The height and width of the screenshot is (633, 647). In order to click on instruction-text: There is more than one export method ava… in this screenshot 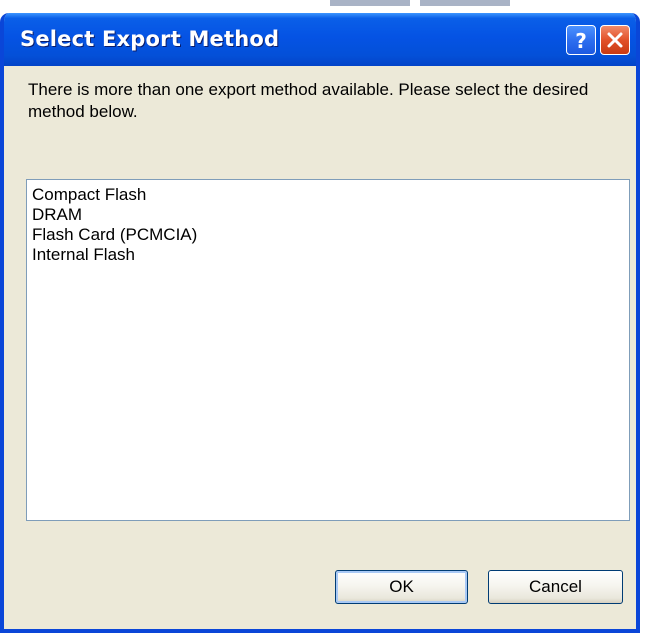, I will do `click(308, 100)`.